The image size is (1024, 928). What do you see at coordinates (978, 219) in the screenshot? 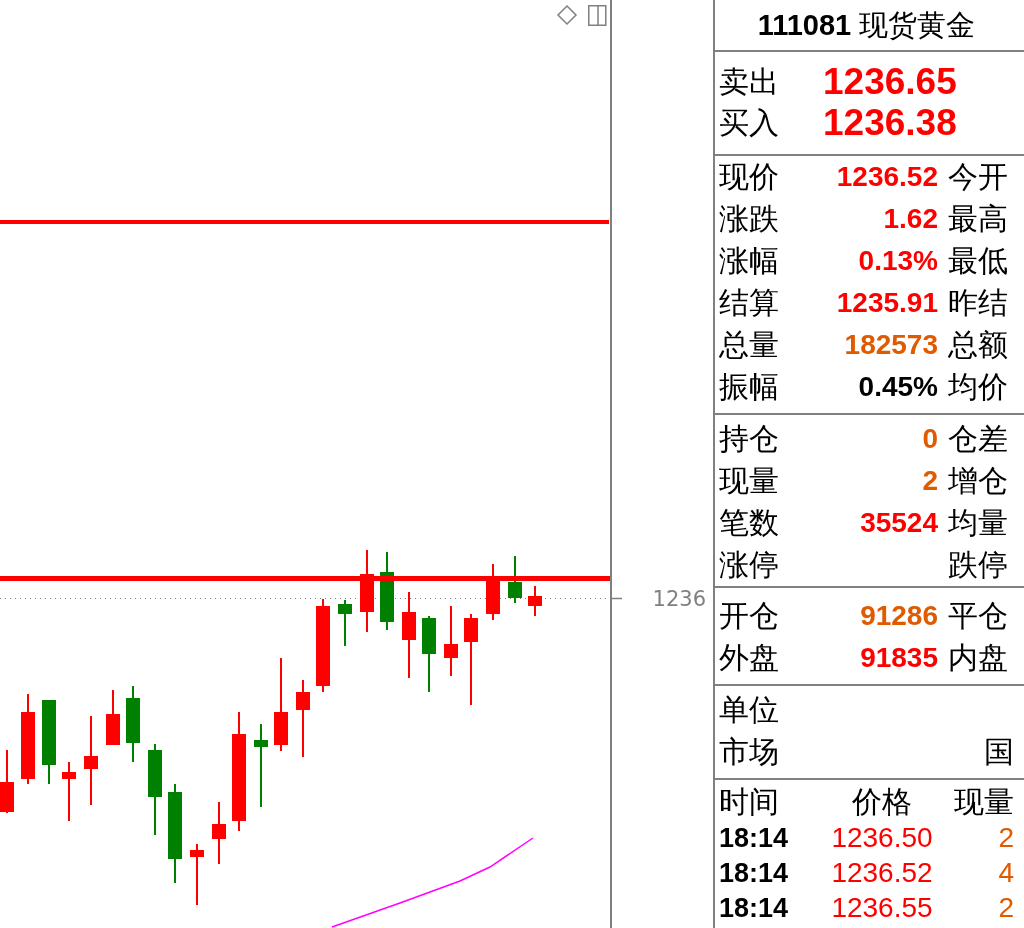
I see `quote-label: 最高` at bounding box center [978, 219].